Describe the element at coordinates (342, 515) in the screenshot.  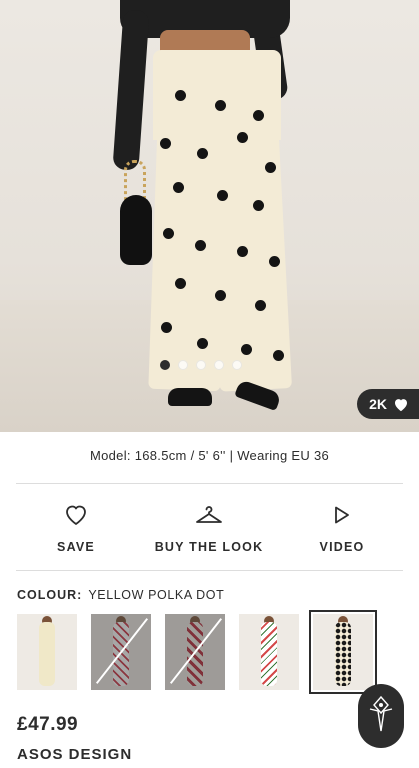
I see `play-icon` at that location.